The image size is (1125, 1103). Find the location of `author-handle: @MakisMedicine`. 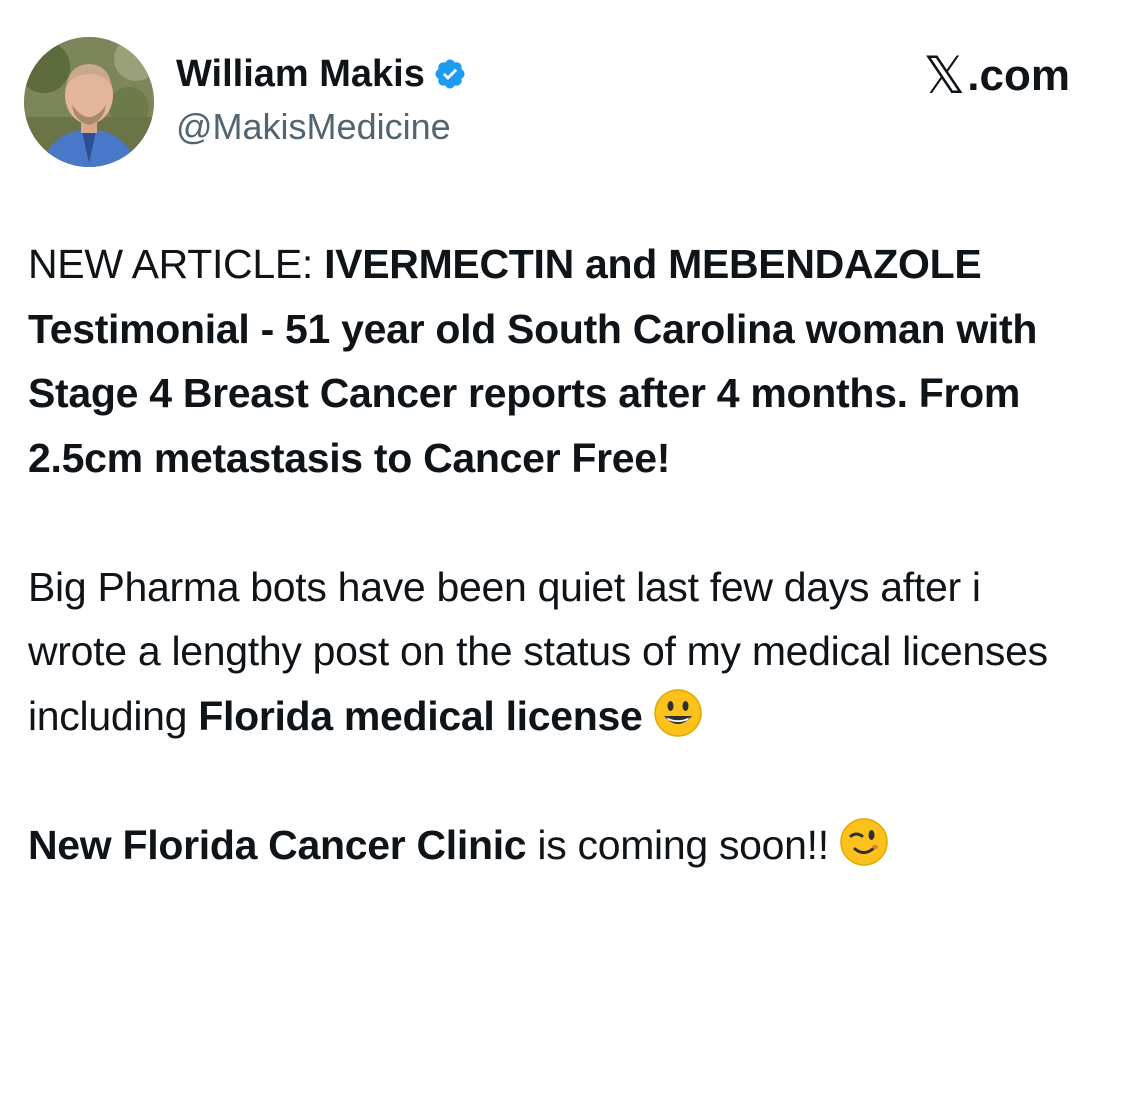

author-handle: @MakisMedicine is located at coordinates (313, 127).